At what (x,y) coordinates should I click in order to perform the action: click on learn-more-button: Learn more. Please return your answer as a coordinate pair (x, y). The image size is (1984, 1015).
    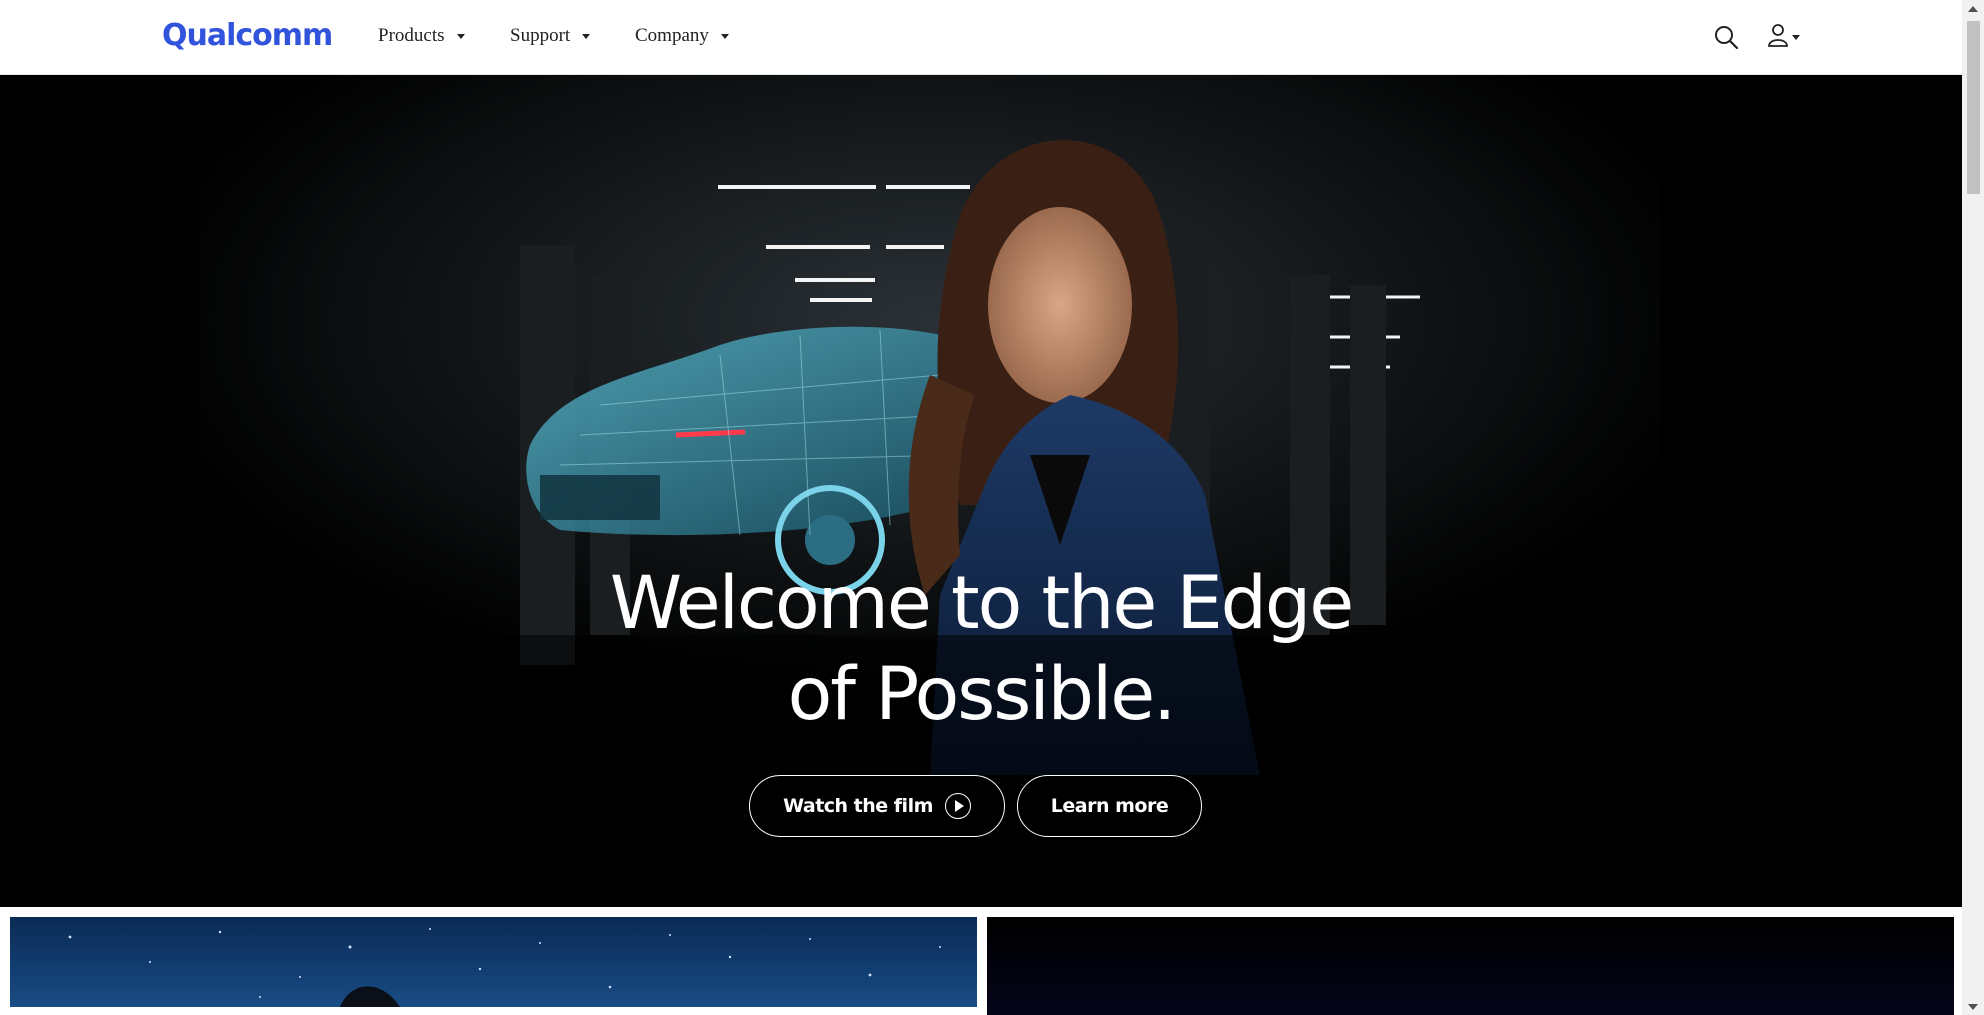
    Looking at the image, I should click on (1109, 806).